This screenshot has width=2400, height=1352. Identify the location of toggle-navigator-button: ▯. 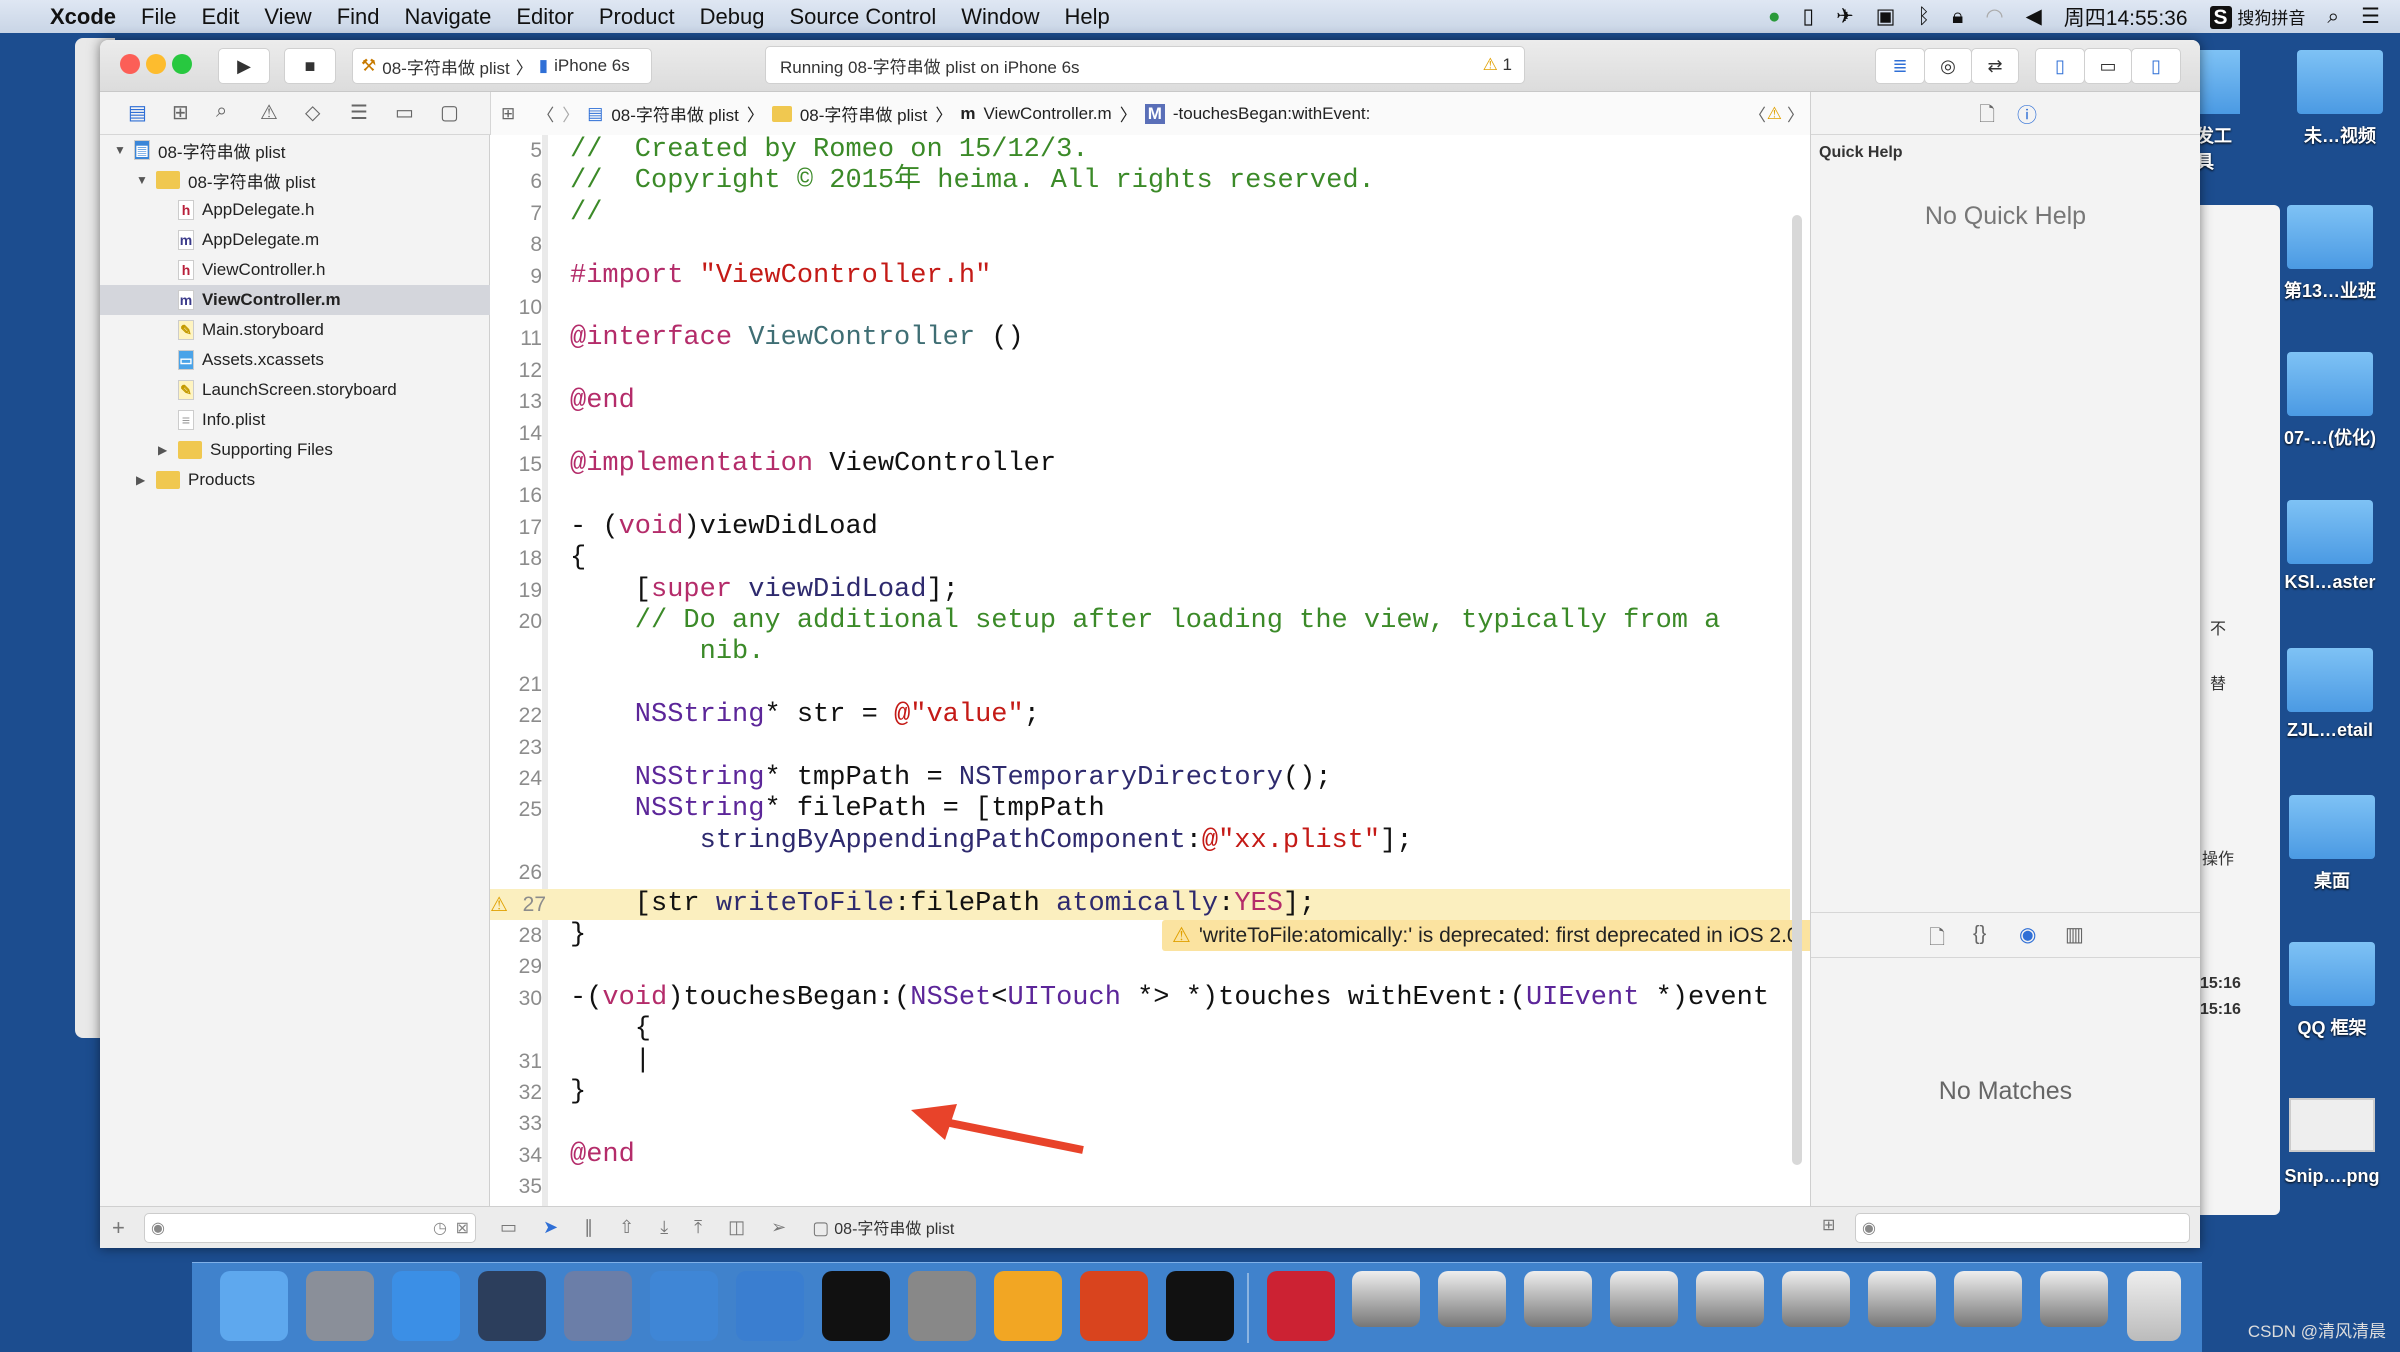
(2060, 66).